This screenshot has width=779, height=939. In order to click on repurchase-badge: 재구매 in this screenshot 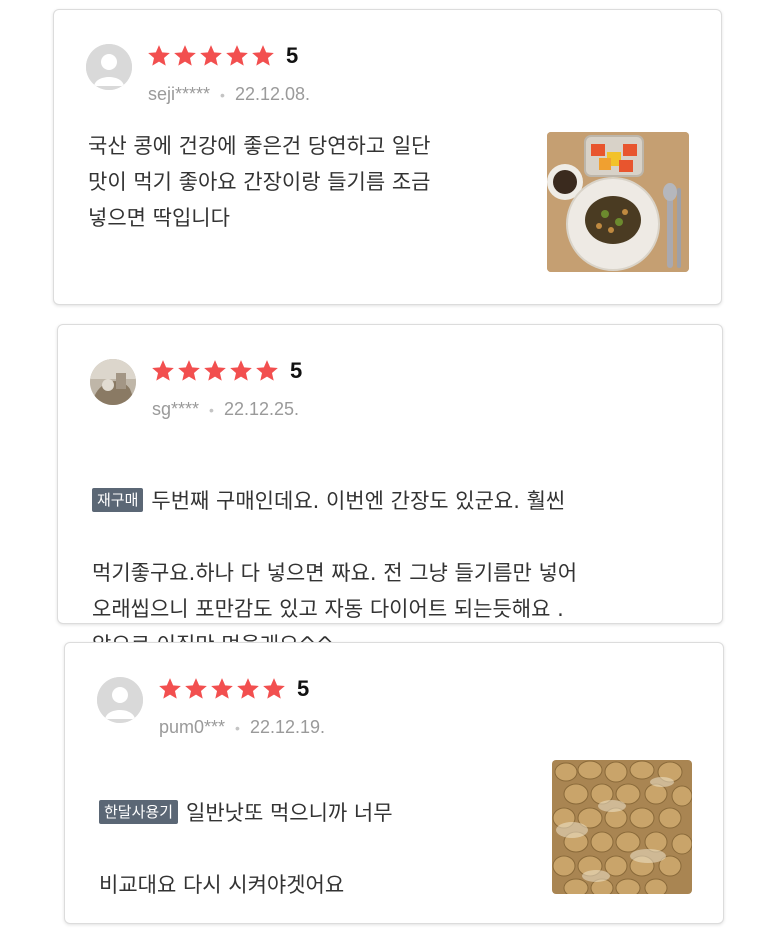, I will do `click(118, 500)`.